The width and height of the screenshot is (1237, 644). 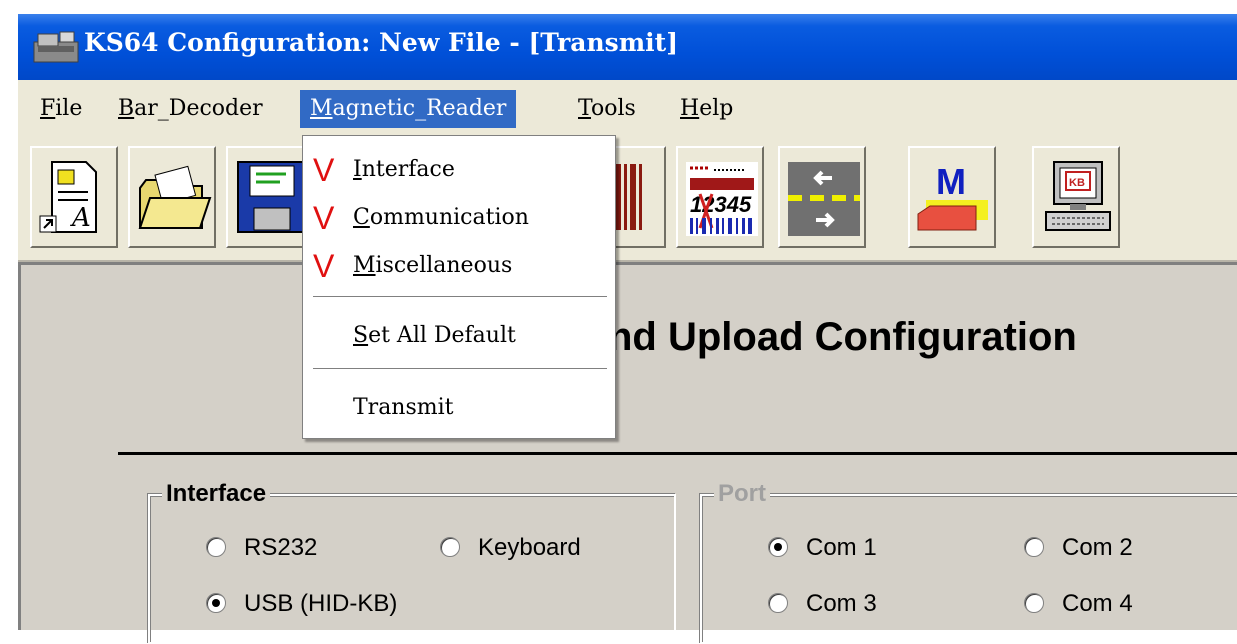 I want to click on transfer-button, so click(x=822, y=197).